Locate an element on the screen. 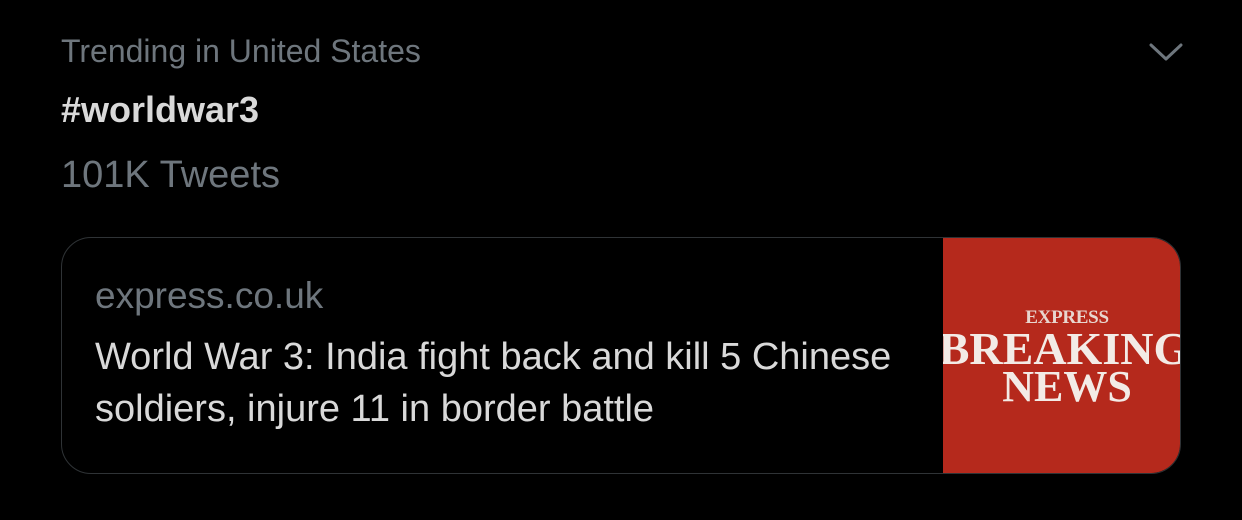  trend-hashtag: #worldwar3 is located at coordinates (160, 110).